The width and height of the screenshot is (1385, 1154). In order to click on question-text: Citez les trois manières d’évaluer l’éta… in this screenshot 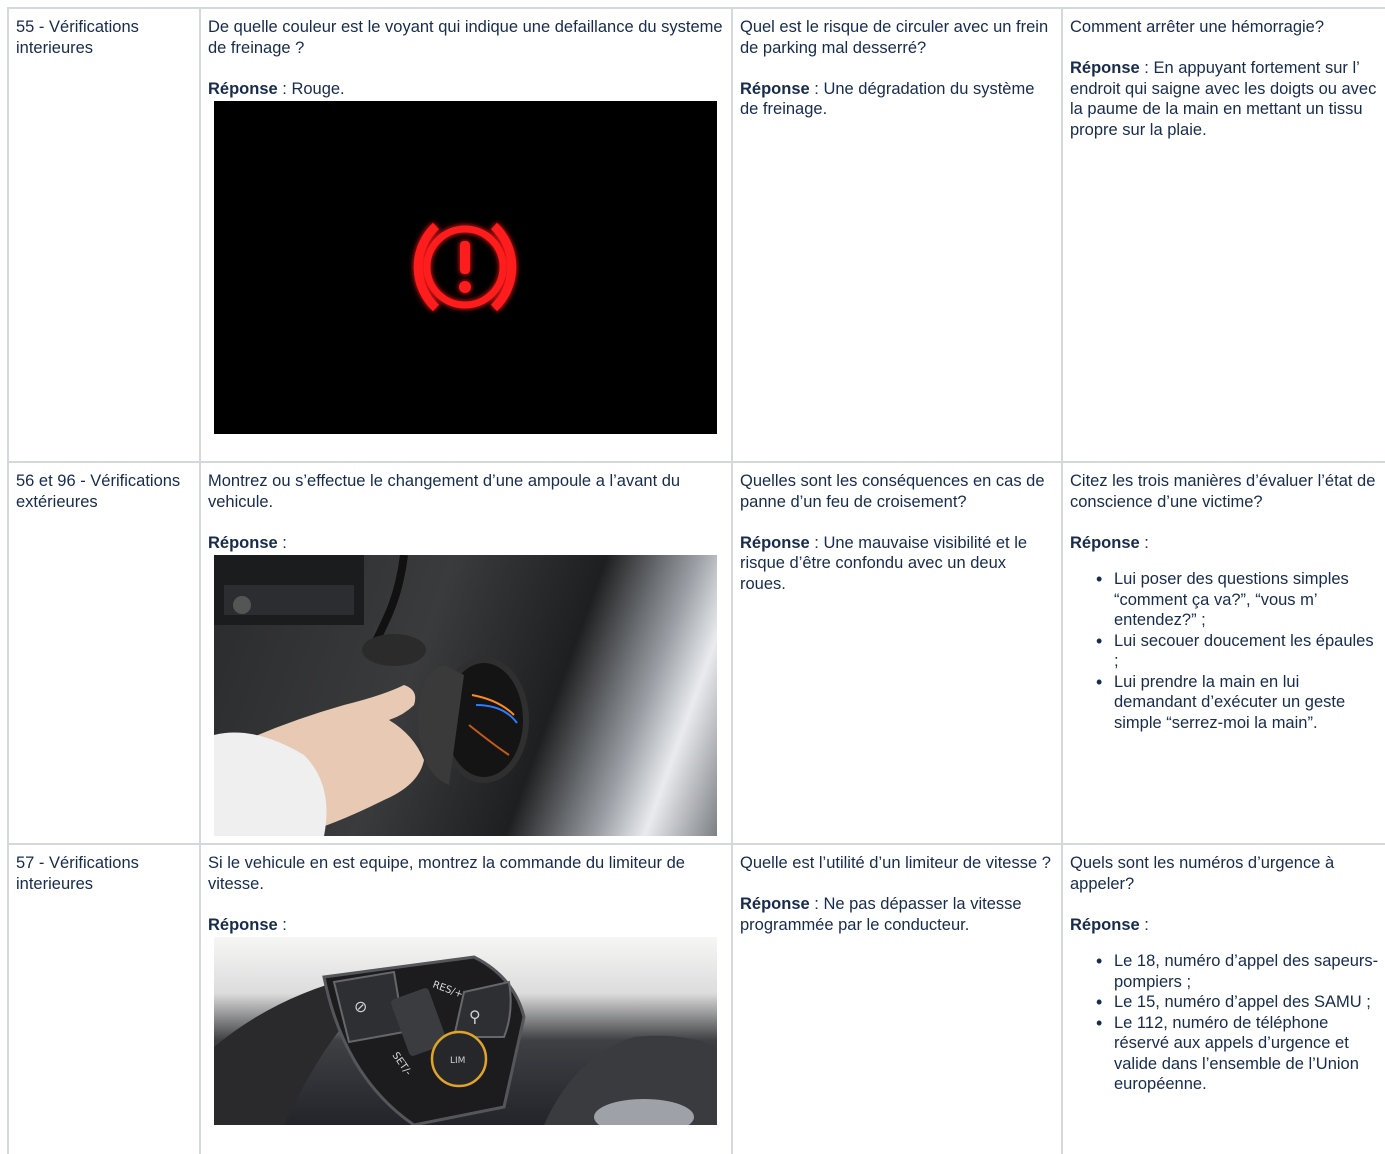, I will do `click(1223, 491)`.